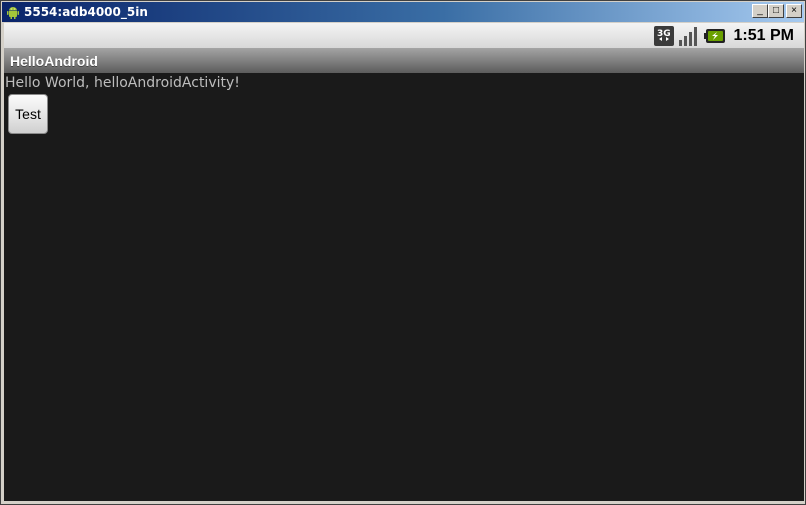 This screenshot has width=806, height=505. I want to click on 3g-icon: 3G, so click(663, 35).